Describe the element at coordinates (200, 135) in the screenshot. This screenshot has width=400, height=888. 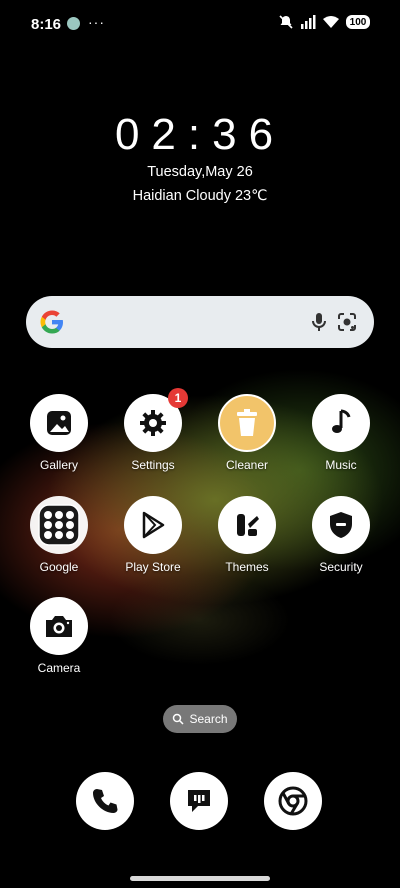
I see `clock-widget: 02:36` at that location.